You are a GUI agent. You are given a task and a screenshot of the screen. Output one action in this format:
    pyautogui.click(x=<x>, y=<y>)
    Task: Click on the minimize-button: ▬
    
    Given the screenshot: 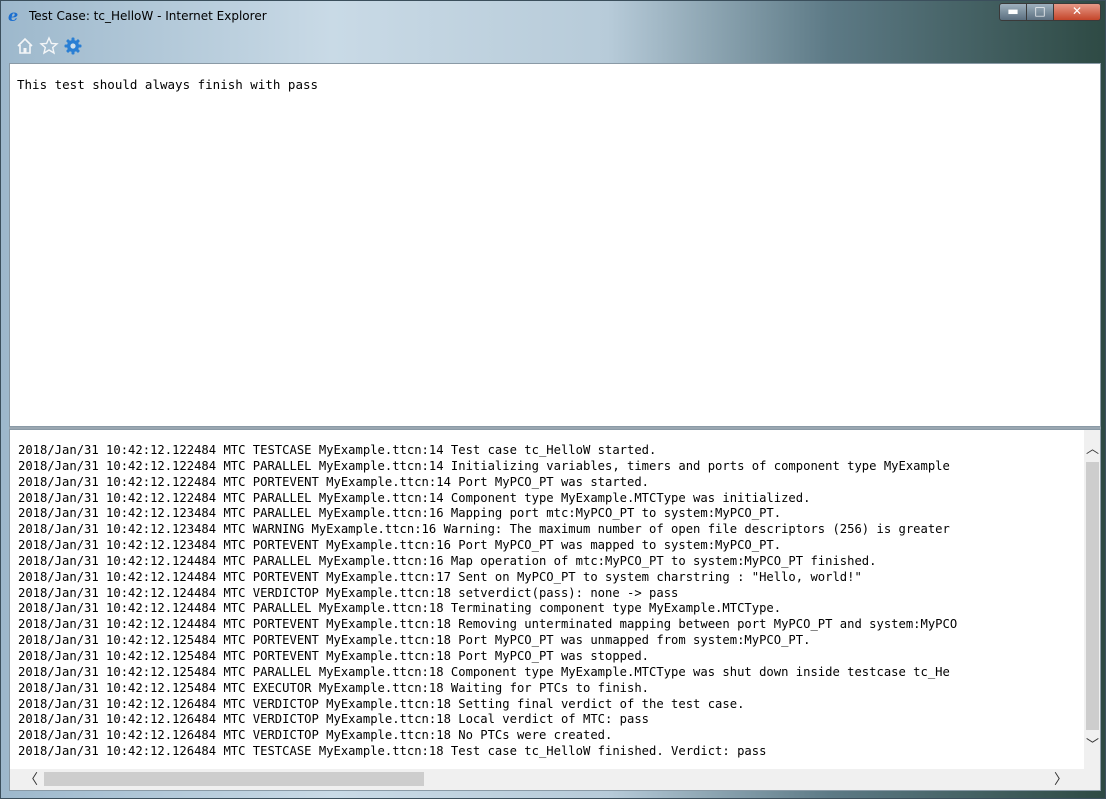 What is the action you would take?
    pyautogui.click(x=1013, y=12)
    